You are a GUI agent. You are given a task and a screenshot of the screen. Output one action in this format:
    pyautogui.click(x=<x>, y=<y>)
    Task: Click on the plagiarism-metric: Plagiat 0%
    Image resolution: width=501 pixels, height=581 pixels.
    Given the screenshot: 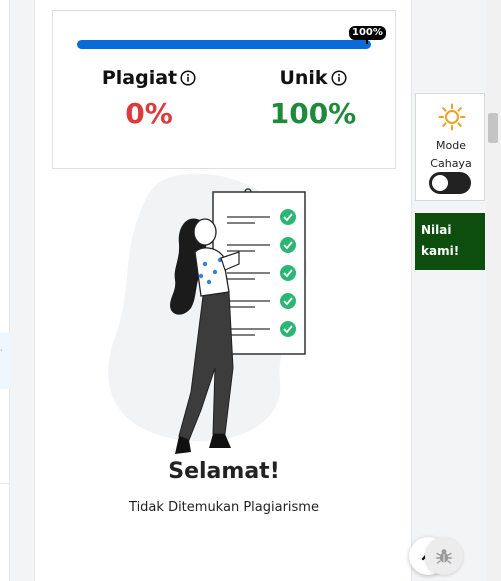 What is the action you would take?
    pyautogui.click(x=149, y=98)
    